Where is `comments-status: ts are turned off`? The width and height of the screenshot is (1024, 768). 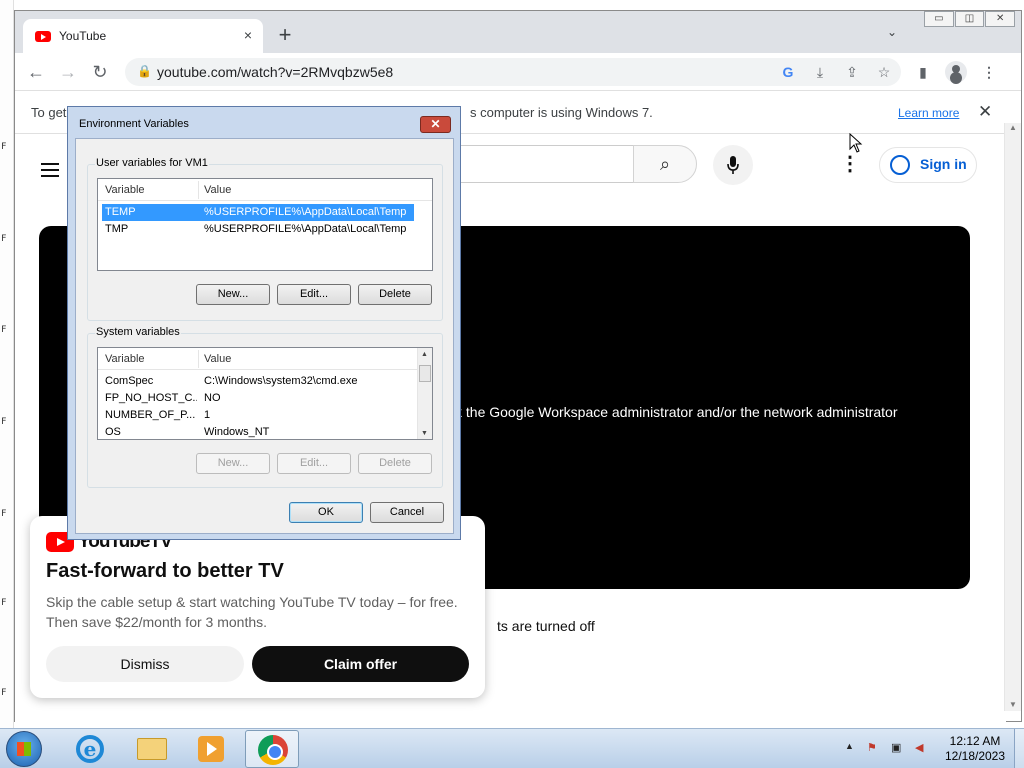
comments-status: ts are turned off is located at coordinates (546, 626).